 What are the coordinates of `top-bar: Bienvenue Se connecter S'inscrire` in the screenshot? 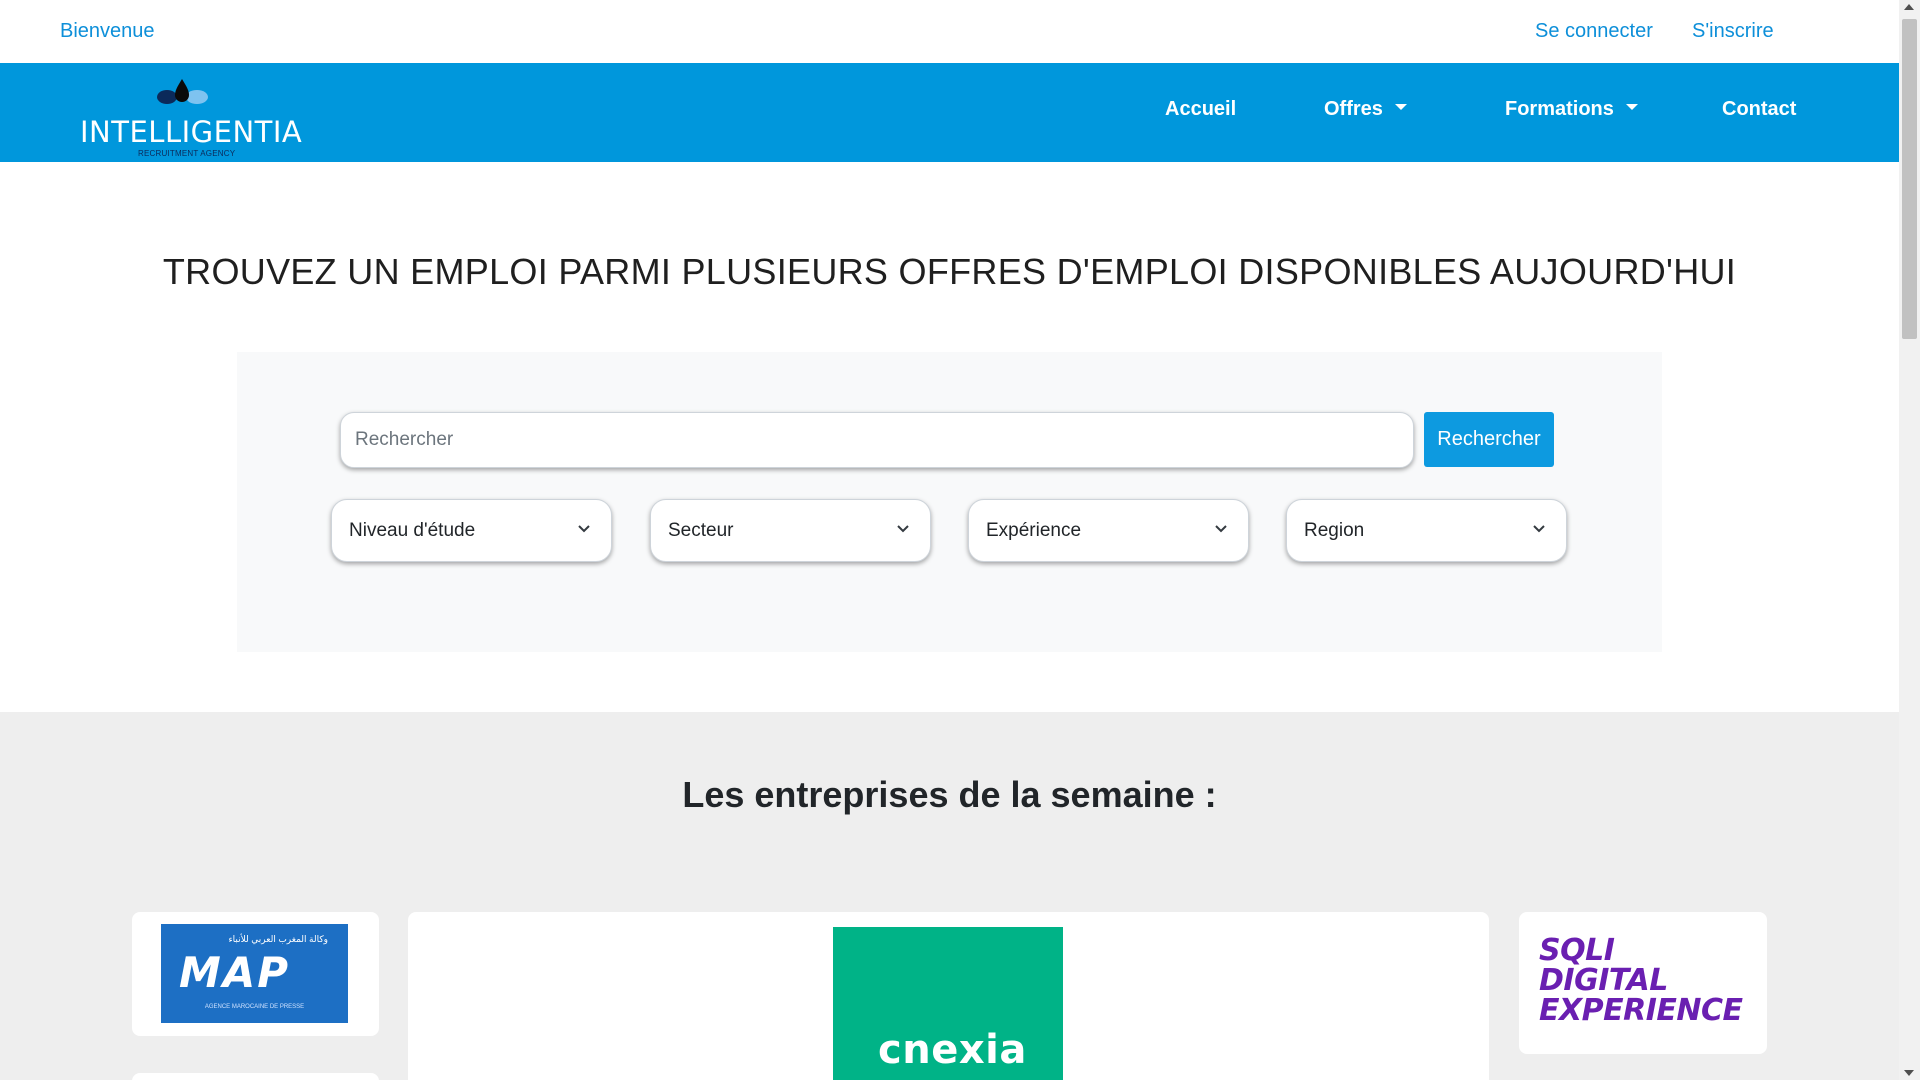 It's located at (949, 31).